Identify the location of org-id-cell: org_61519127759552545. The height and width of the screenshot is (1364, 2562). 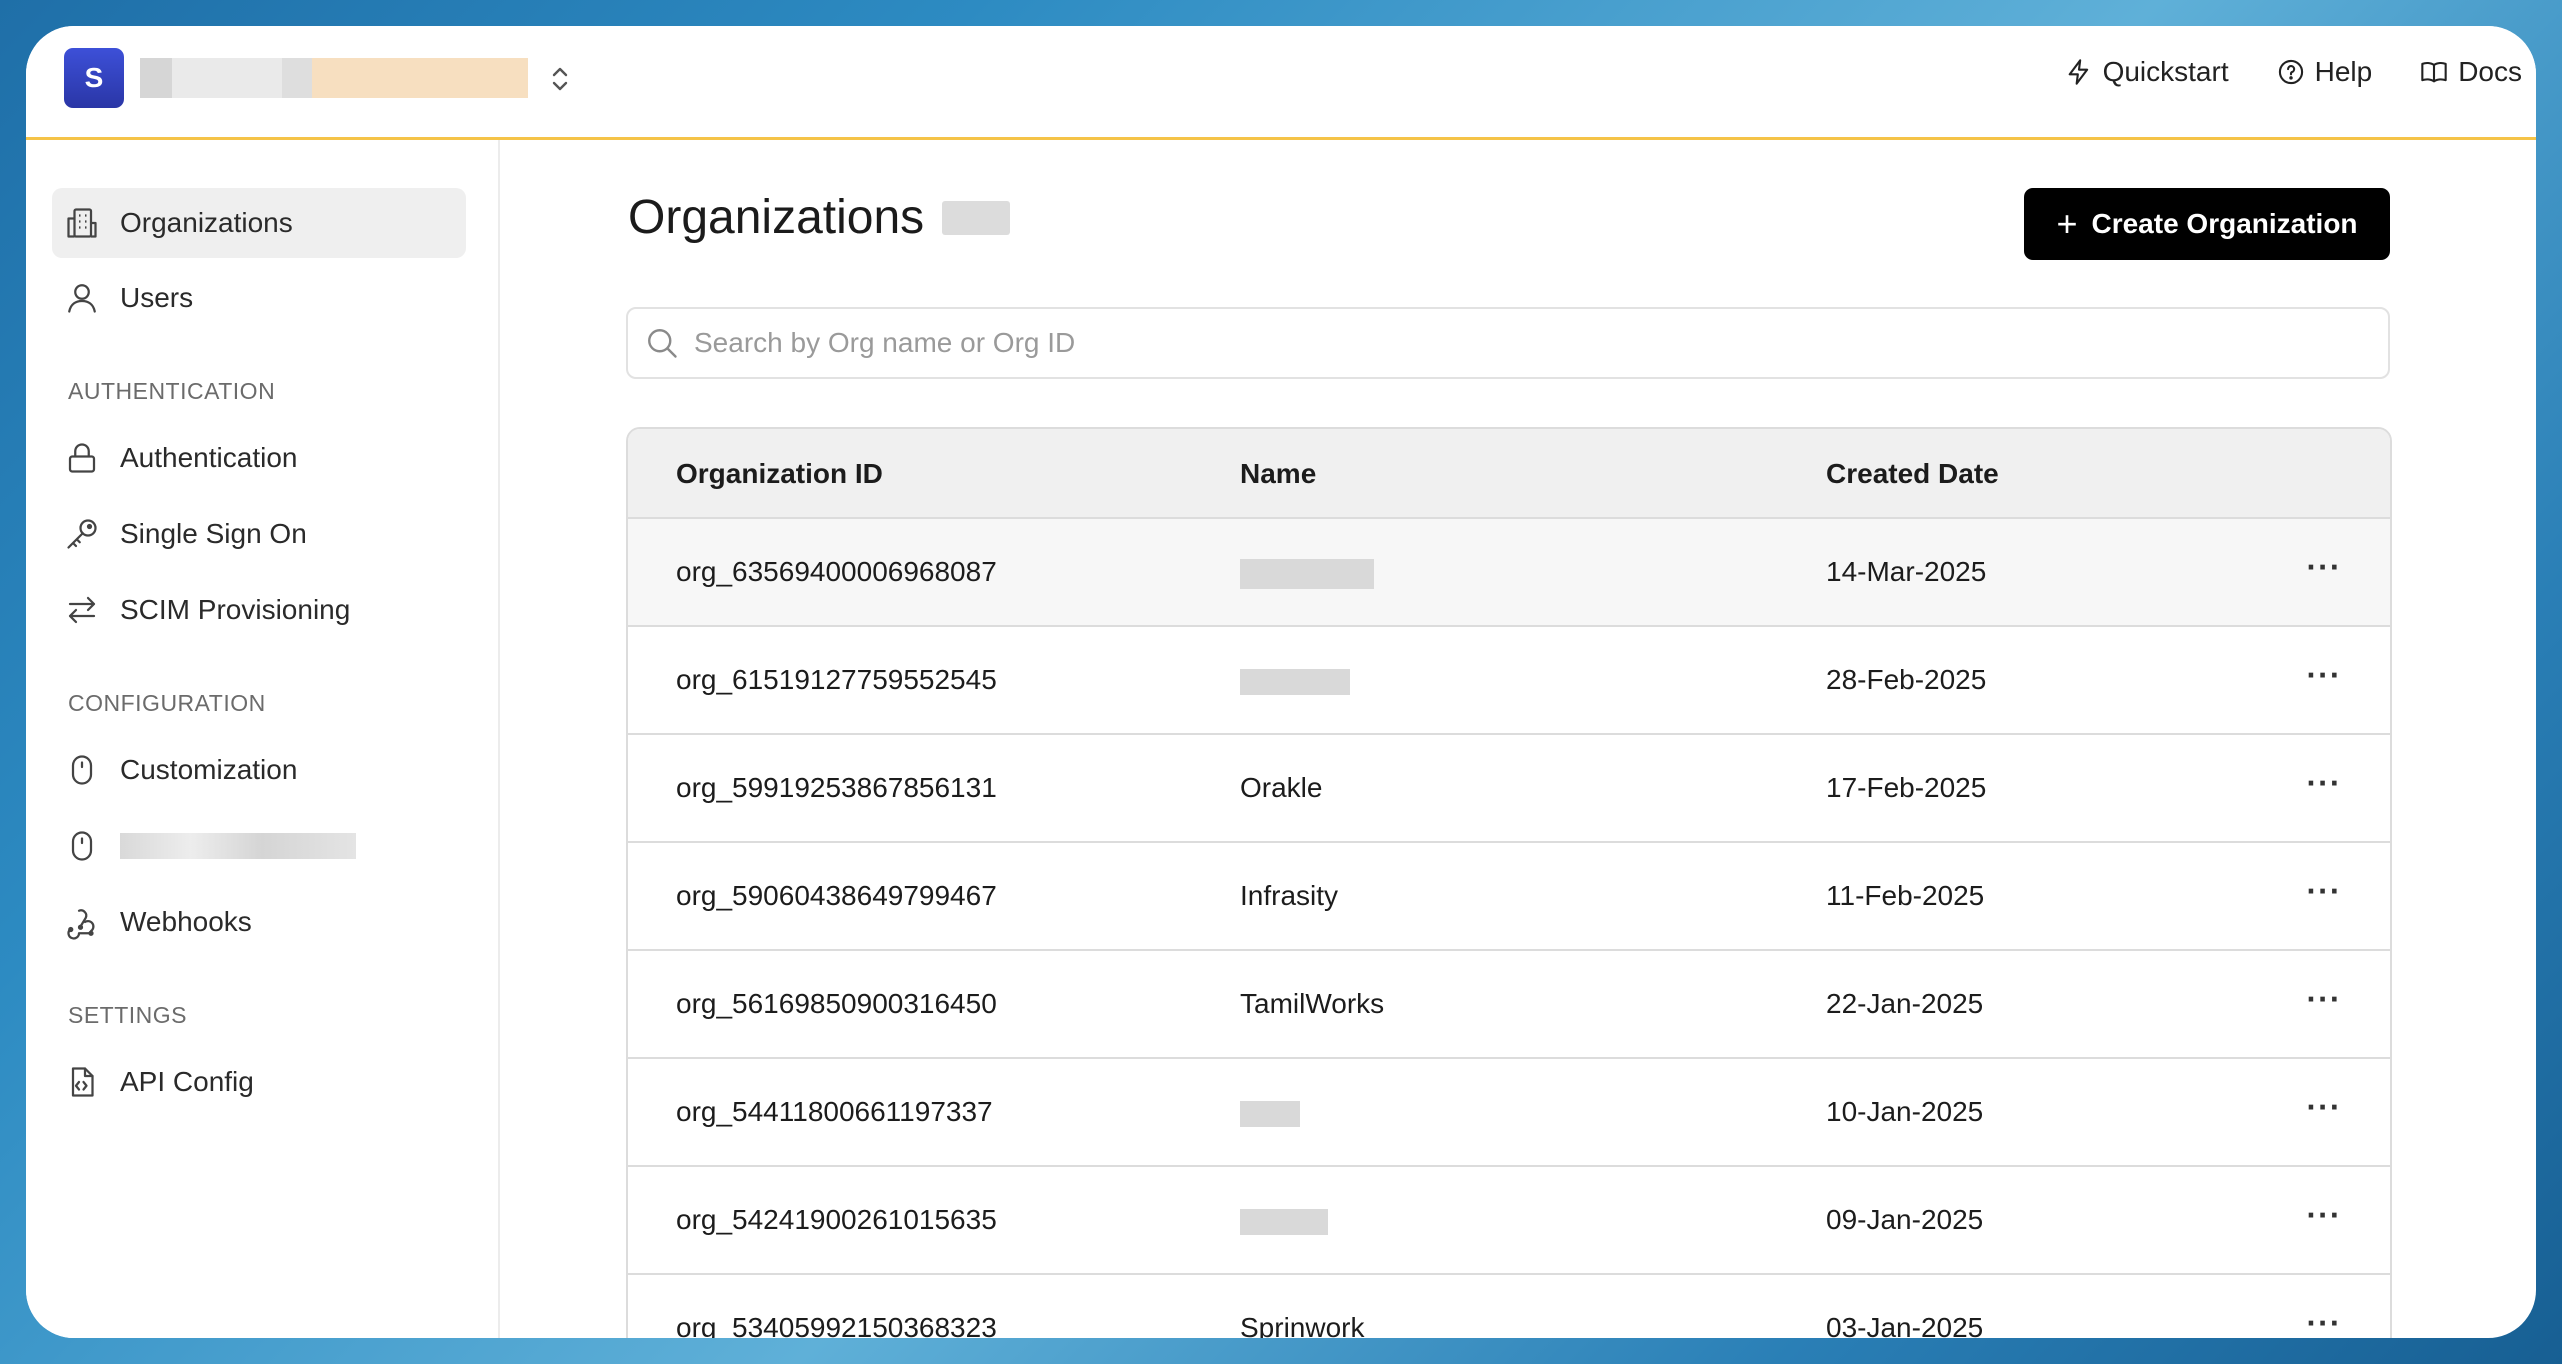
(836, 679).